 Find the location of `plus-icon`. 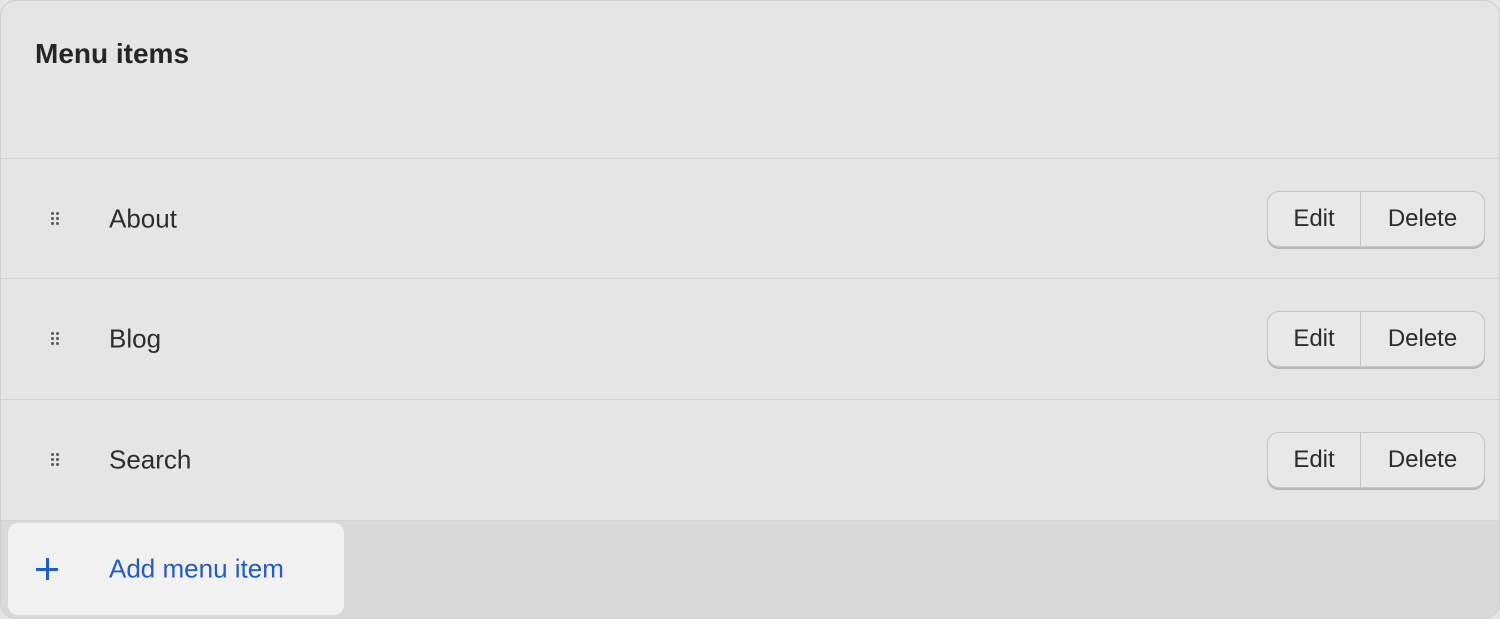

plus-icon is located at coordinates (47, 569).